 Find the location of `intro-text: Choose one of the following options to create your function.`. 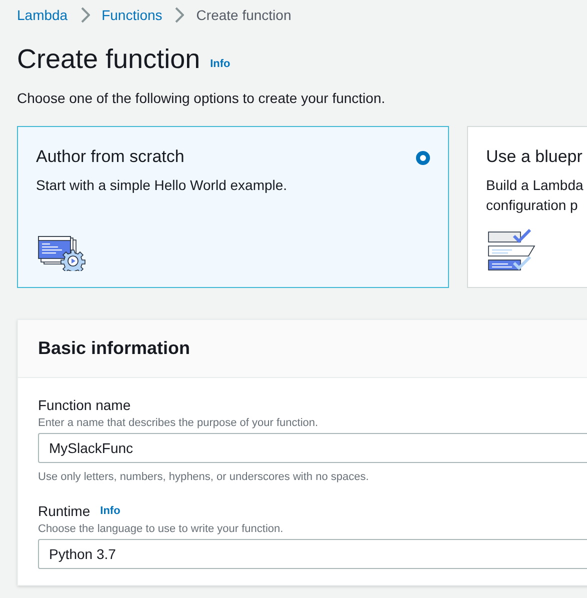

intro-text: Choose one of the following options to create your function. is located at coordinates (201, 98).